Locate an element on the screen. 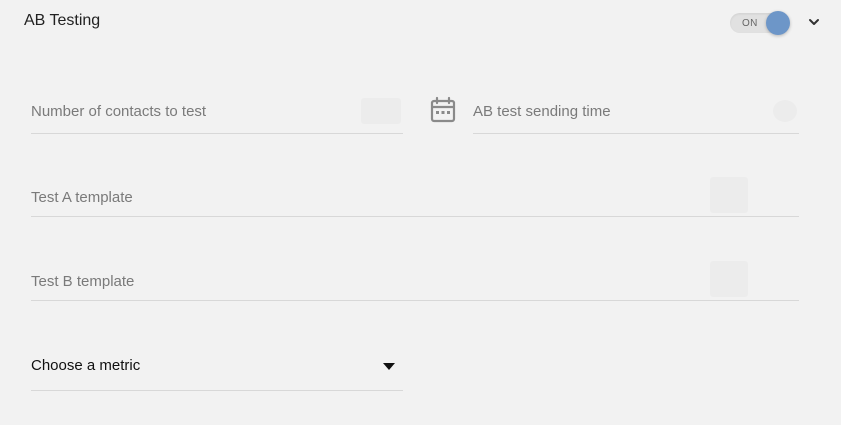 This screenshot has width=841, height=425. contacts-field is located at coordinates (217, 112).